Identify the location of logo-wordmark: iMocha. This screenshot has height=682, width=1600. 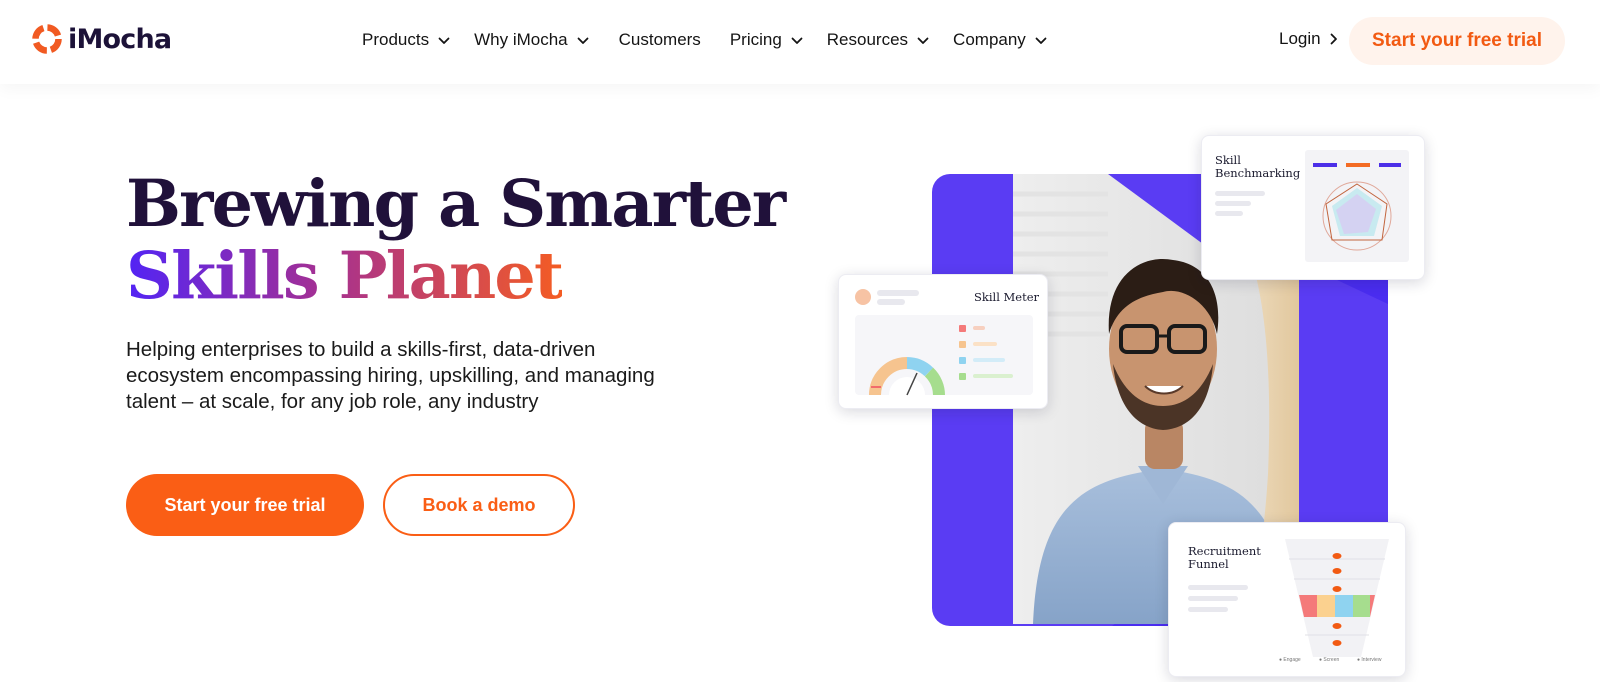
(120, 39).